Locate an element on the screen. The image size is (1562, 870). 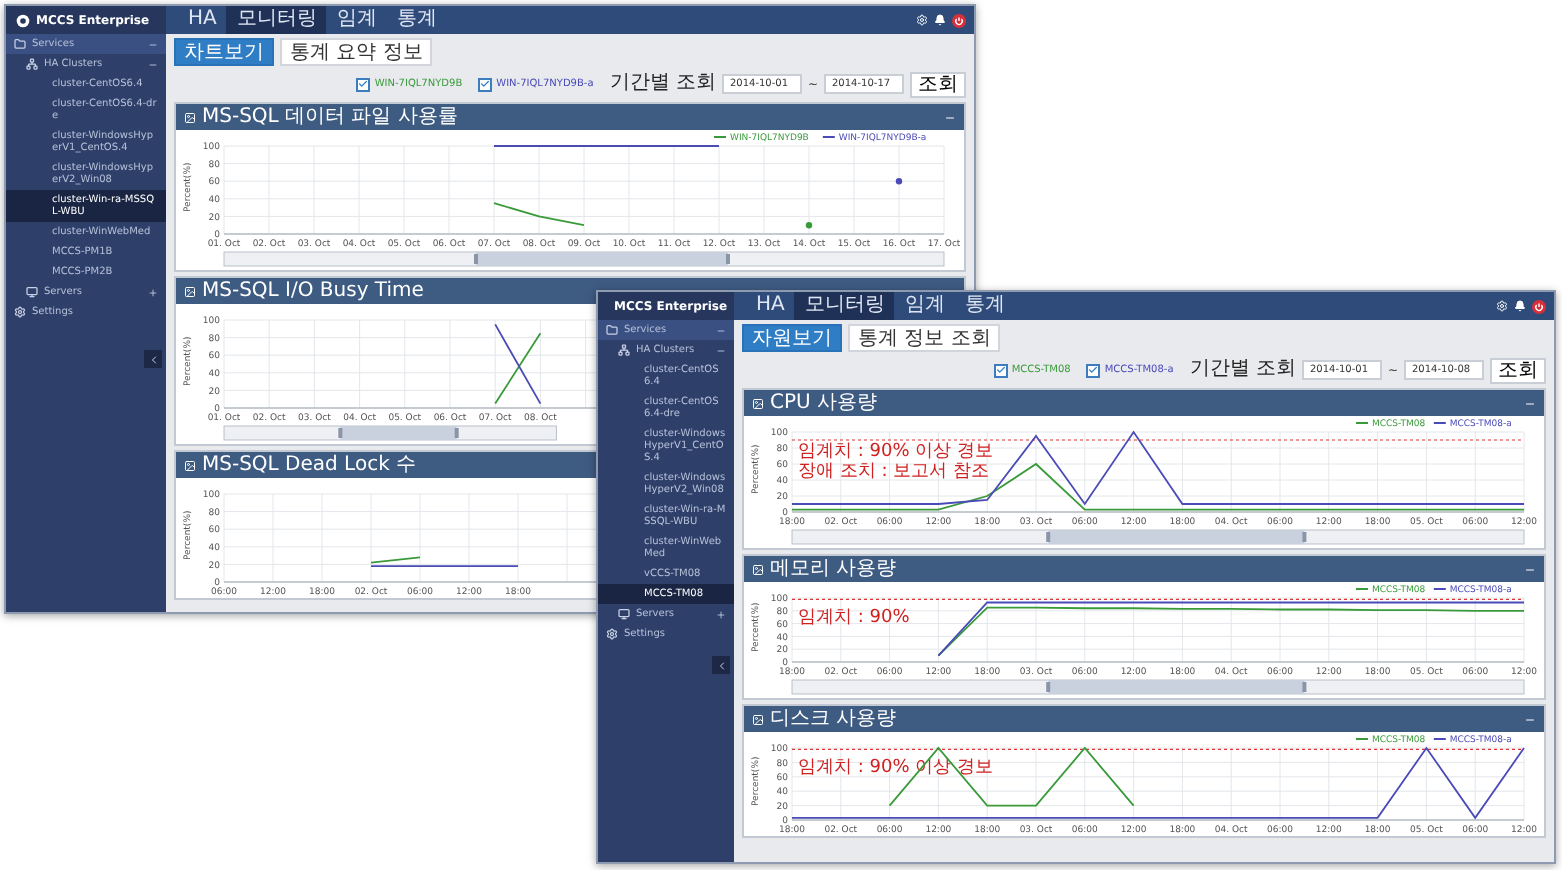
panel-title: MS-SQL I/O Busy Time is located at coordinates (313, 291).